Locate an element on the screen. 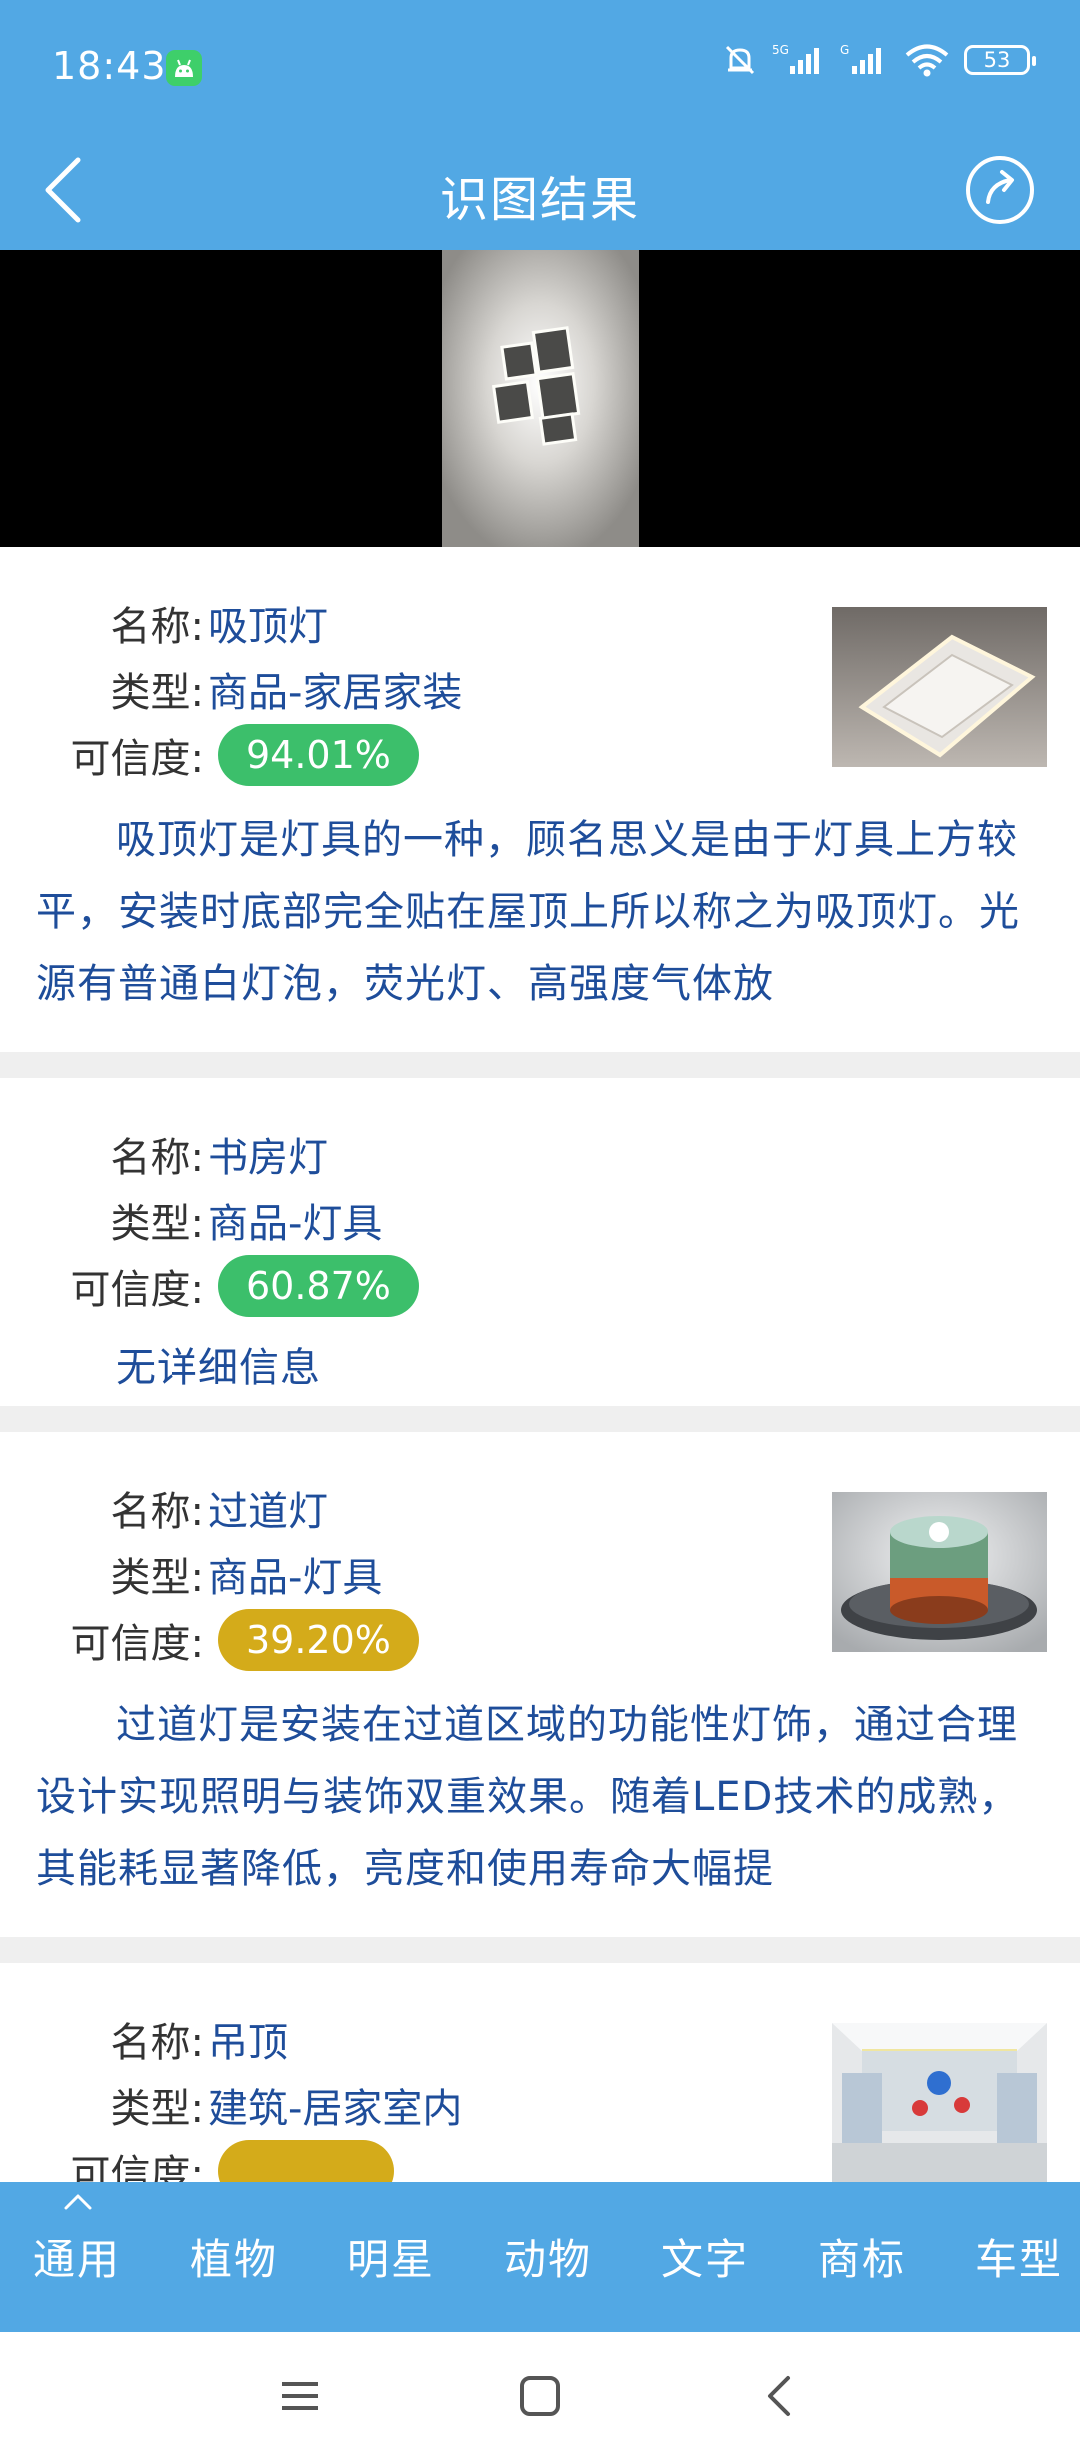 This screenshot has height=2460, width=1080. back-triangle-icon is located at coordinates (780, 2396).